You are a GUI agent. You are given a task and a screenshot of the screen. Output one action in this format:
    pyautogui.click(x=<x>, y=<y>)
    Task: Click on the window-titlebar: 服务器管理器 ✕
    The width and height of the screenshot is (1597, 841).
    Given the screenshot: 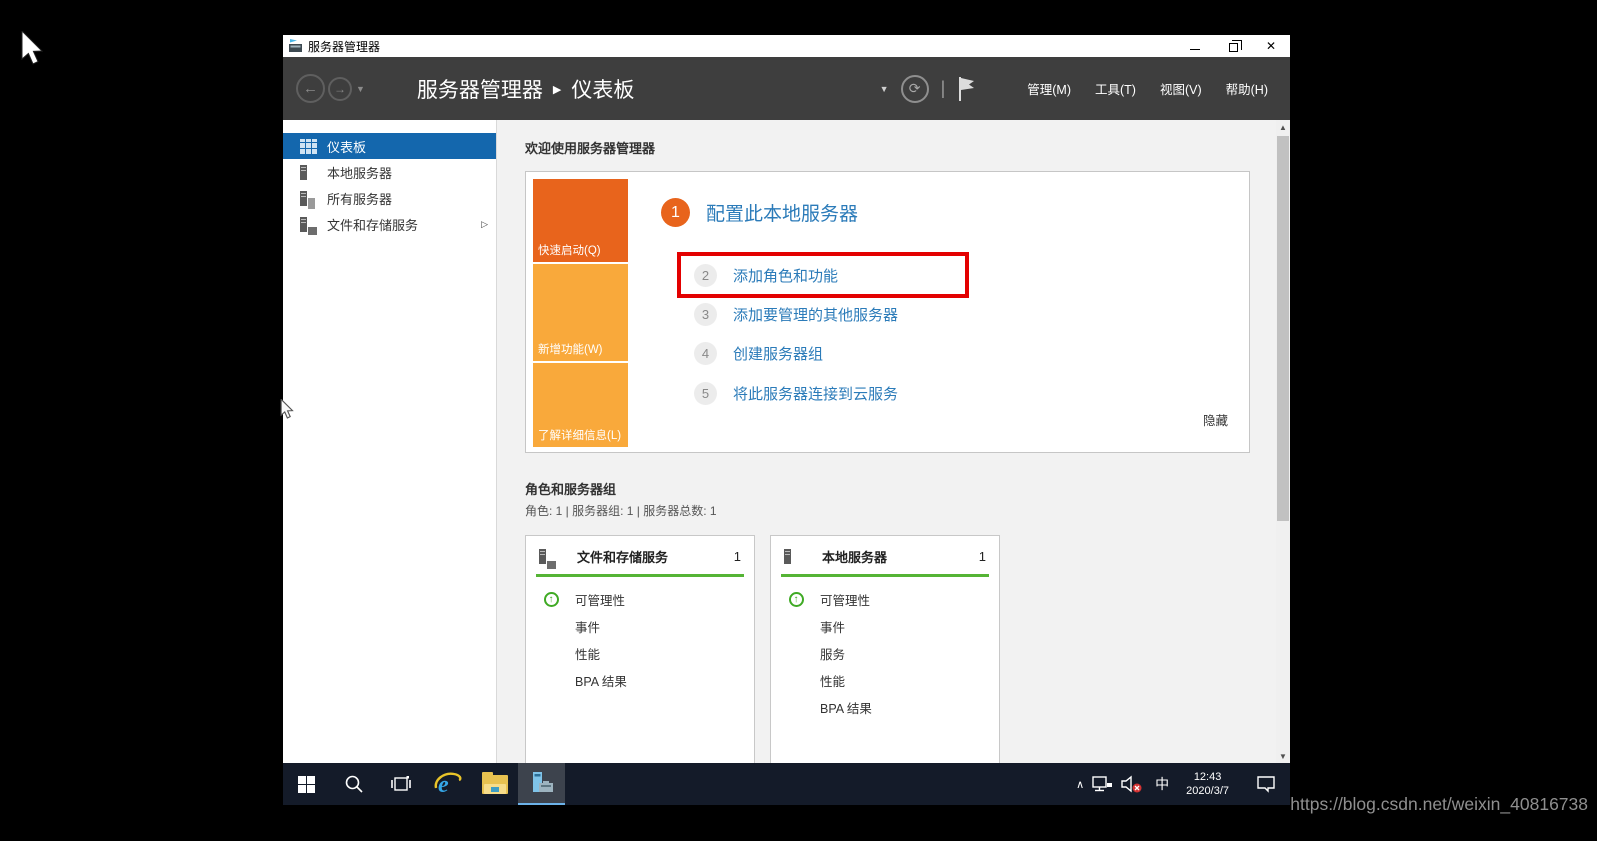 What is the action you would take?
    pyautogui.click(x=786, y=46)
    